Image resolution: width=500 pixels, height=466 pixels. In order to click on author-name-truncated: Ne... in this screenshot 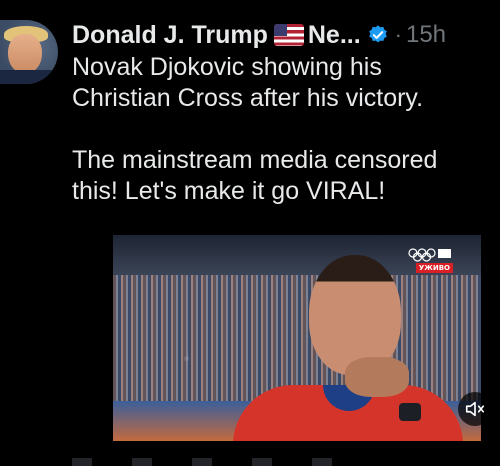, I will do `click(334, 35)`.